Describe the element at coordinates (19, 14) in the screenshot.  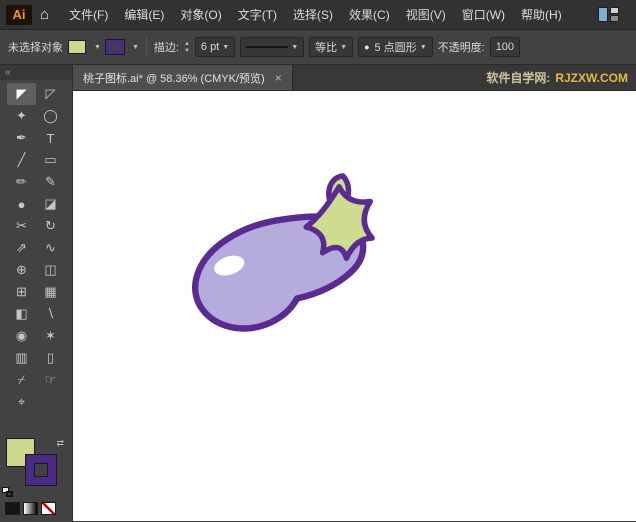
I see `illustrator-logo: Ai` at that location.